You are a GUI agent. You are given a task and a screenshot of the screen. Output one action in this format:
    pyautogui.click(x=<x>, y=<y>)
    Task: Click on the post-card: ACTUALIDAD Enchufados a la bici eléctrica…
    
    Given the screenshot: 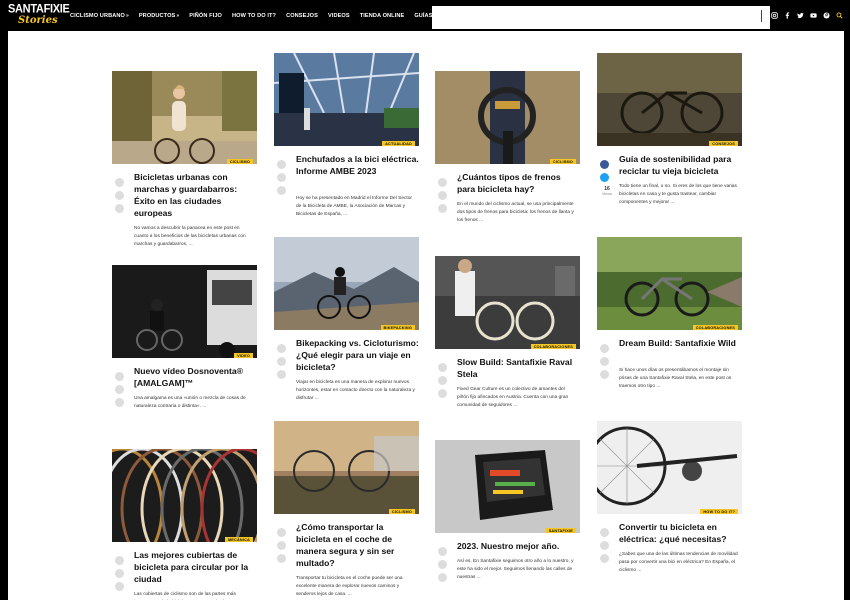 What is the action you would take?
    pyautogui.click(x=346, y=135)
    